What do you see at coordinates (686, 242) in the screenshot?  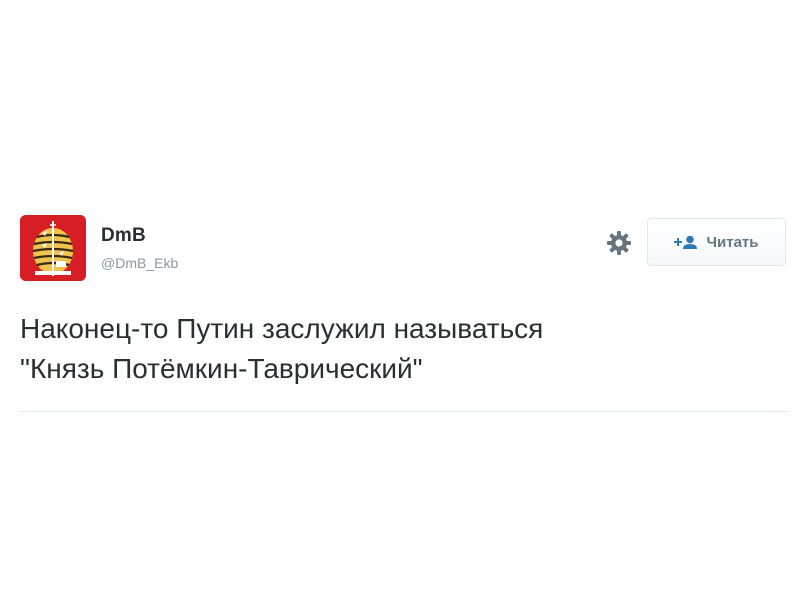 I see `add-user-icon` at bounding box center [686, 242].